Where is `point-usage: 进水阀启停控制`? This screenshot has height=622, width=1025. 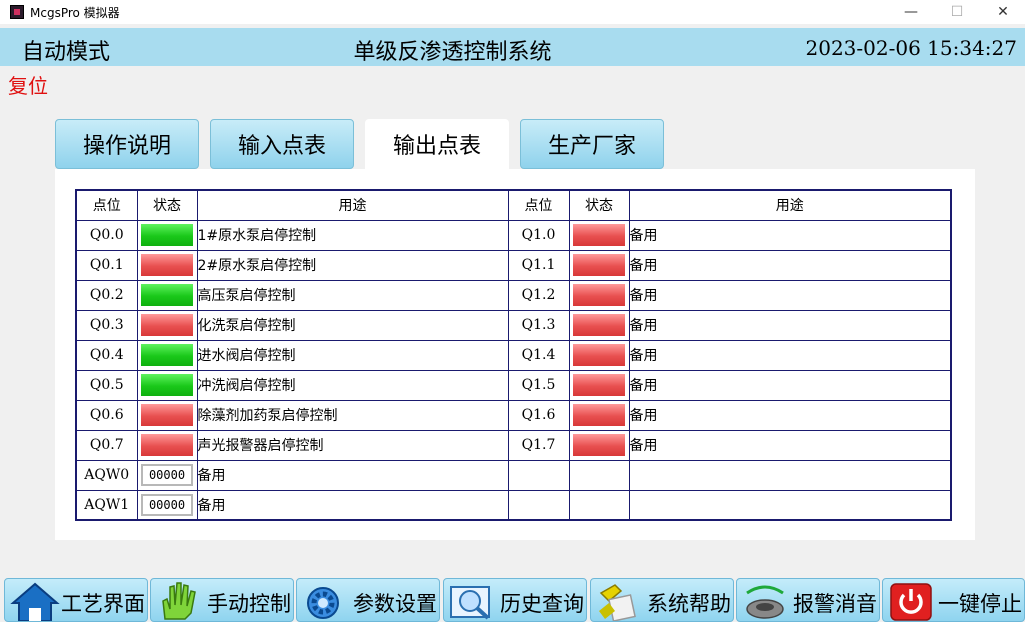 point-usage: 进水阀启停控制 is located at coordinates (352, 355).